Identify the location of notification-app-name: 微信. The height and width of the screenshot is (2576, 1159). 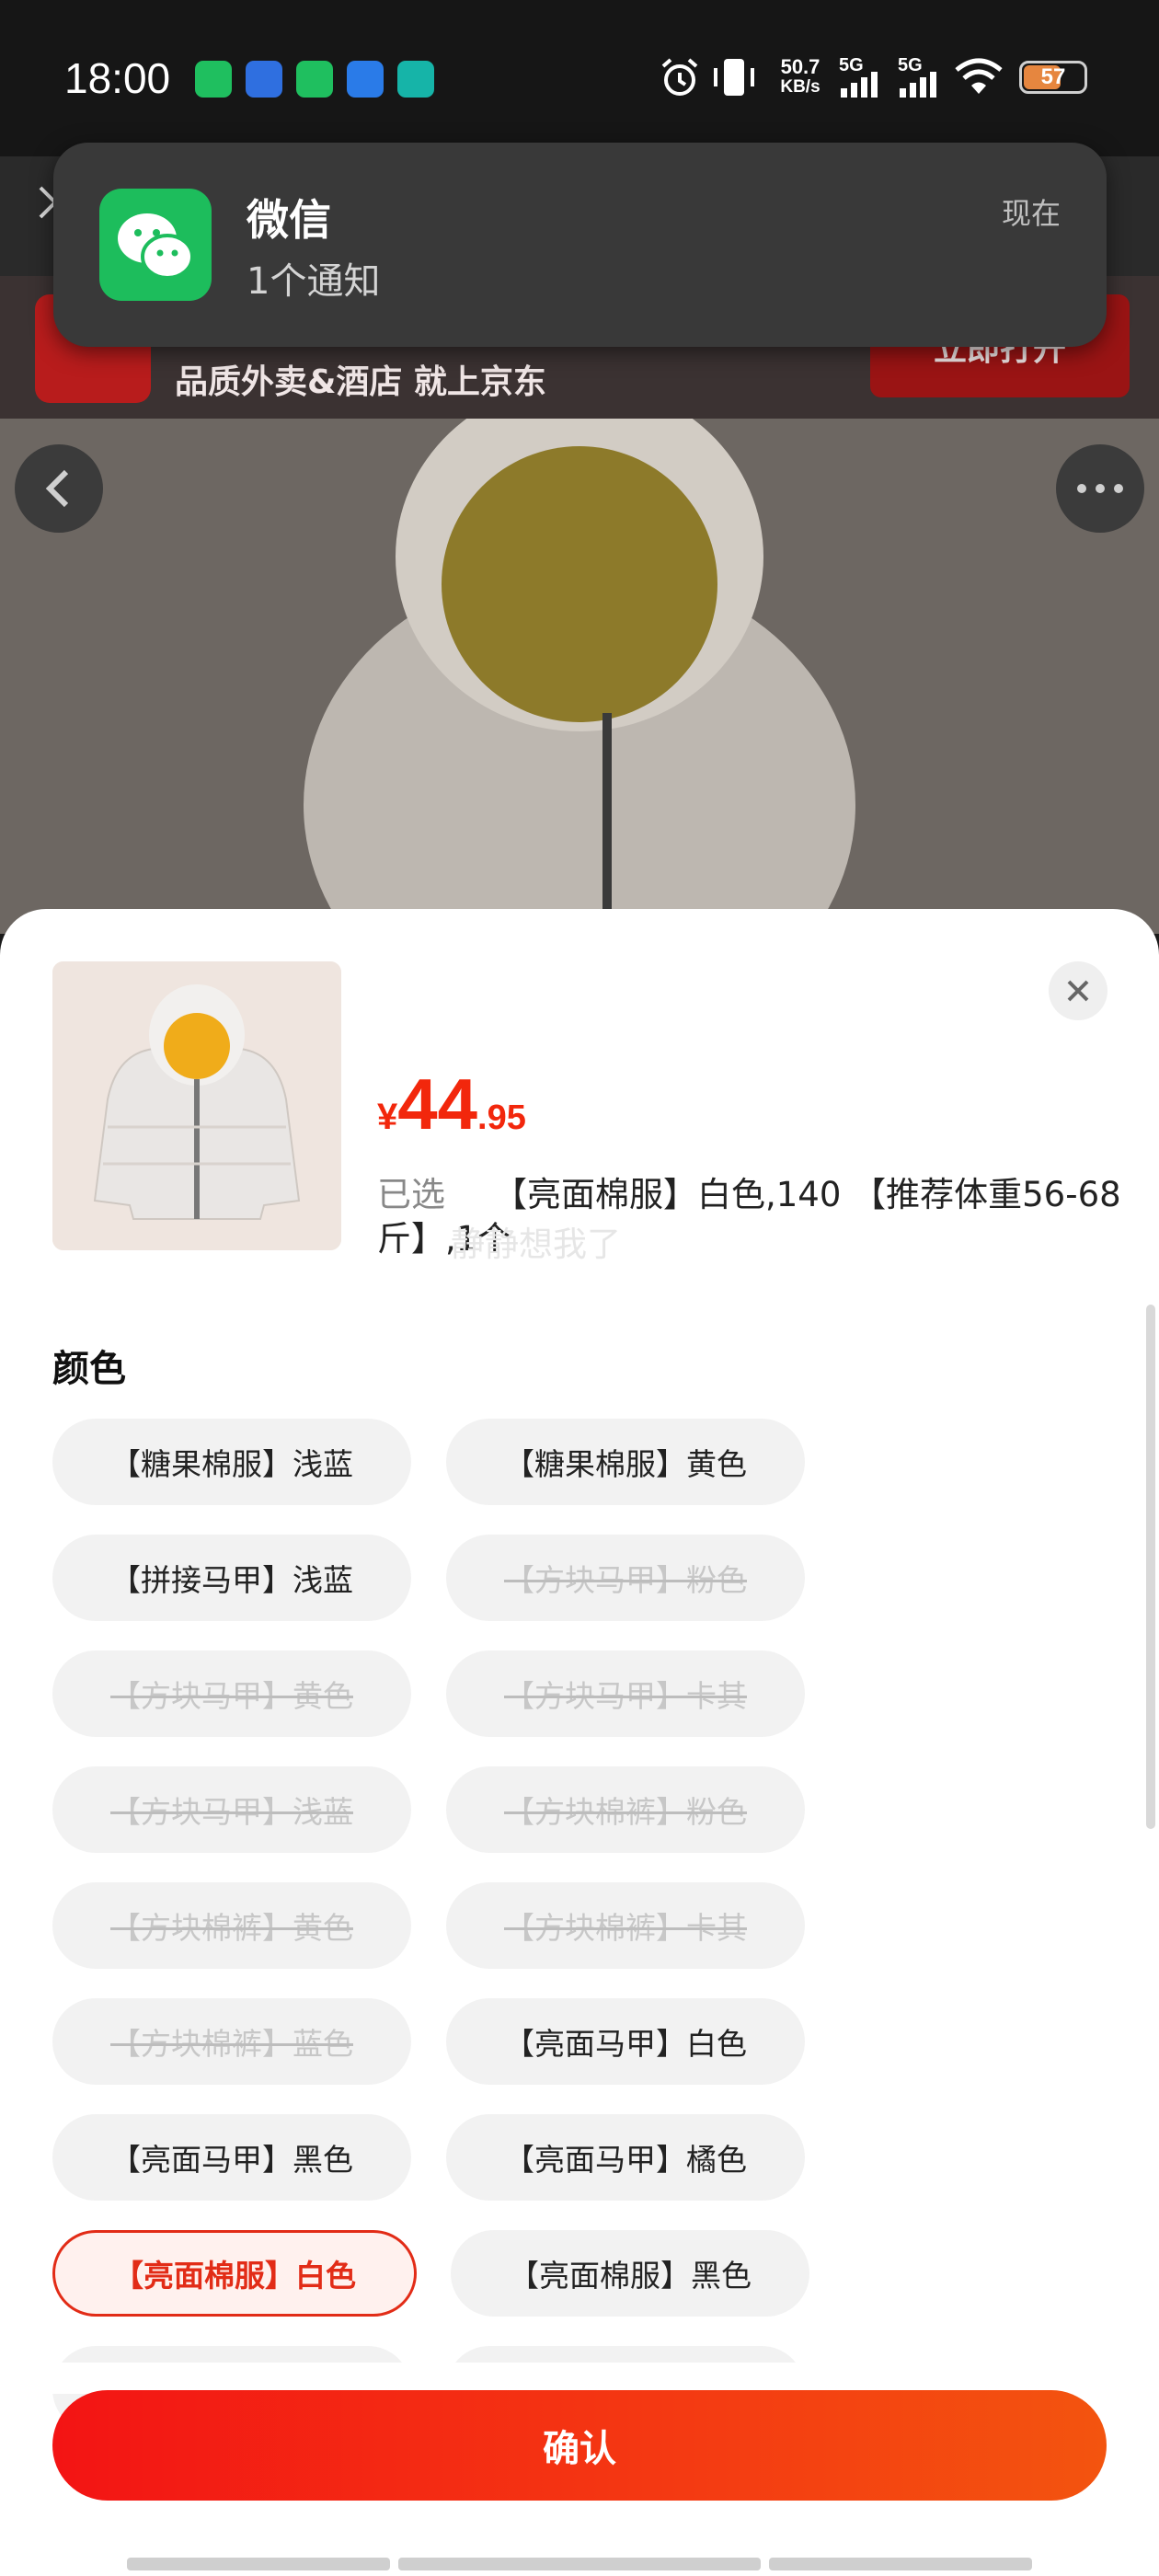
(289, 220).